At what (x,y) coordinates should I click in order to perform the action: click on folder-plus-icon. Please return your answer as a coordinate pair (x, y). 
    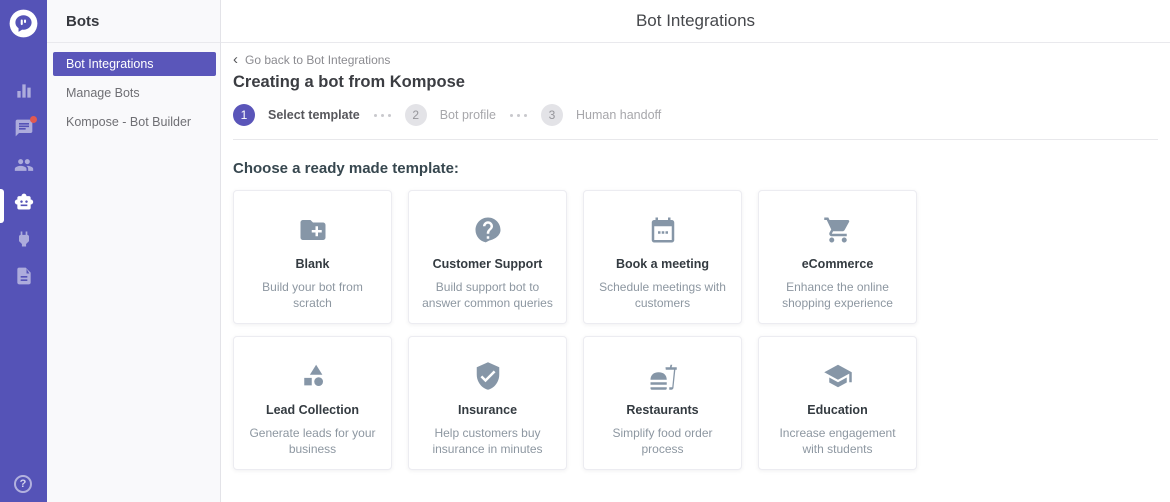
    Looking at the image, I should click on (313, 230).